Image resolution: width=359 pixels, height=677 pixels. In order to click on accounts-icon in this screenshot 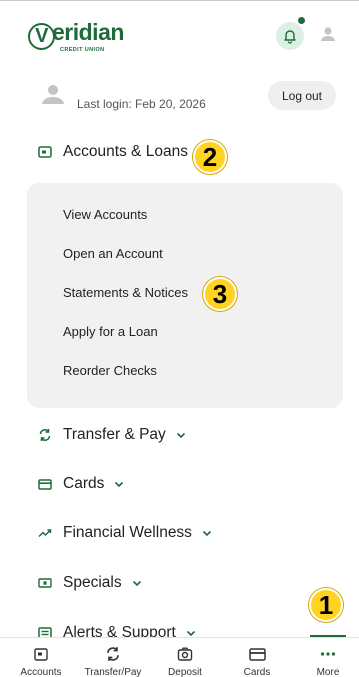, I will do `click(41, 654)`.